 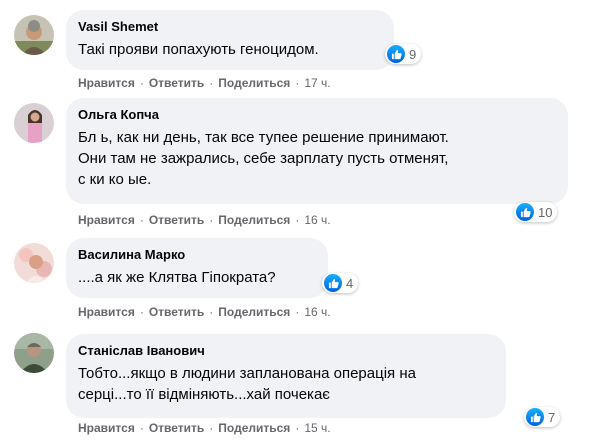 I want to click on comment-author: Василина Марко, so click(x=197, y=254).